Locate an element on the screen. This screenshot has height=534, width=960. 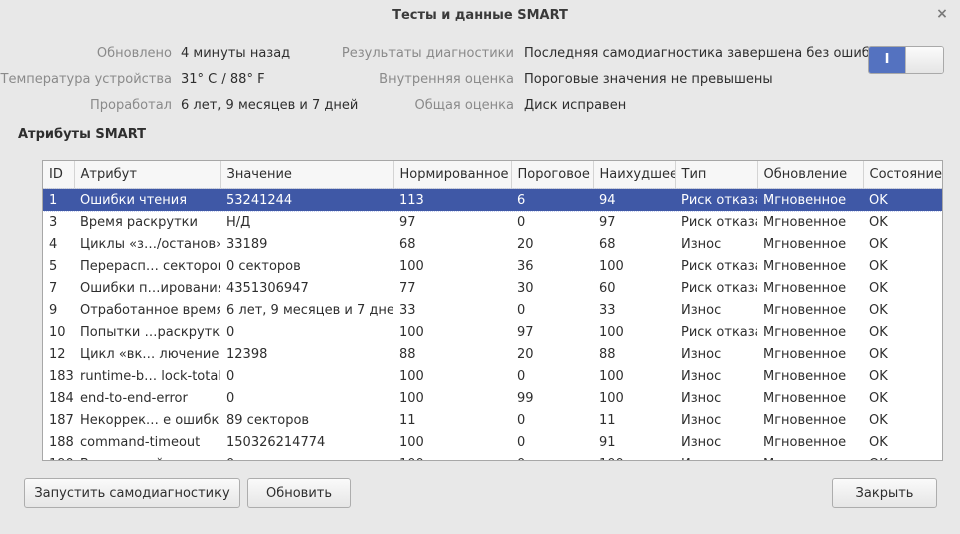
powered-on-value: 6 лет, 9 месяцев и 7 дней is located at coordinates (270, 105).